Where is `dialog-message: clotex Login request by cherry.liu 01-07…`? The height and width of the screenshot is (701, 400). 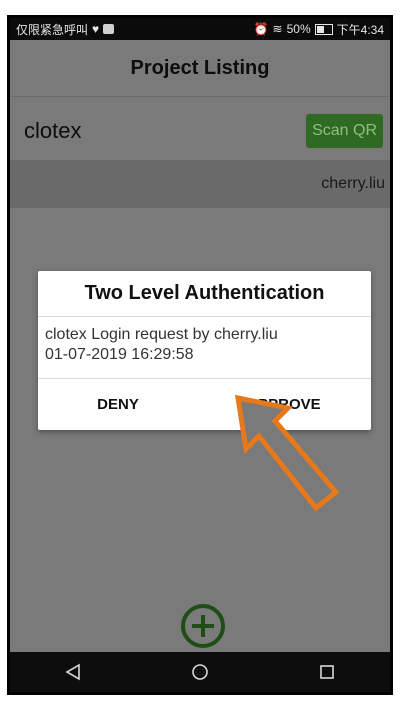 dialog-message: clotex Login request by cherry.liu 01-07… is located at coordinates (205, 345).